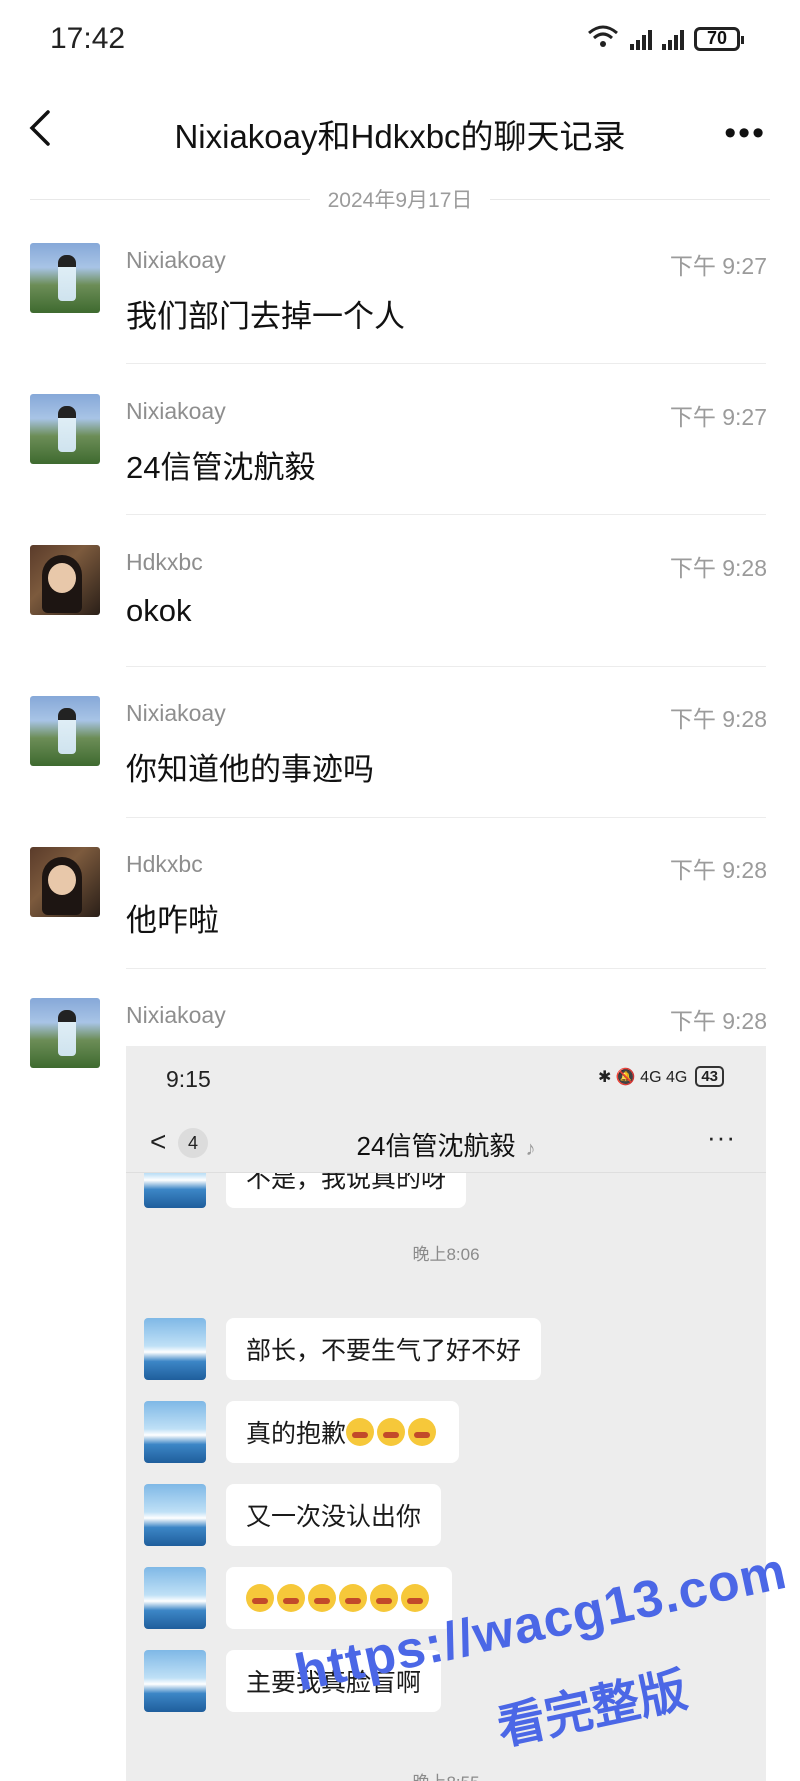  What do you see at coordinates (265, 316) in the screenshot?
I see `message-text: 我们部门去掉一个人` at bounding box center [265, 316].